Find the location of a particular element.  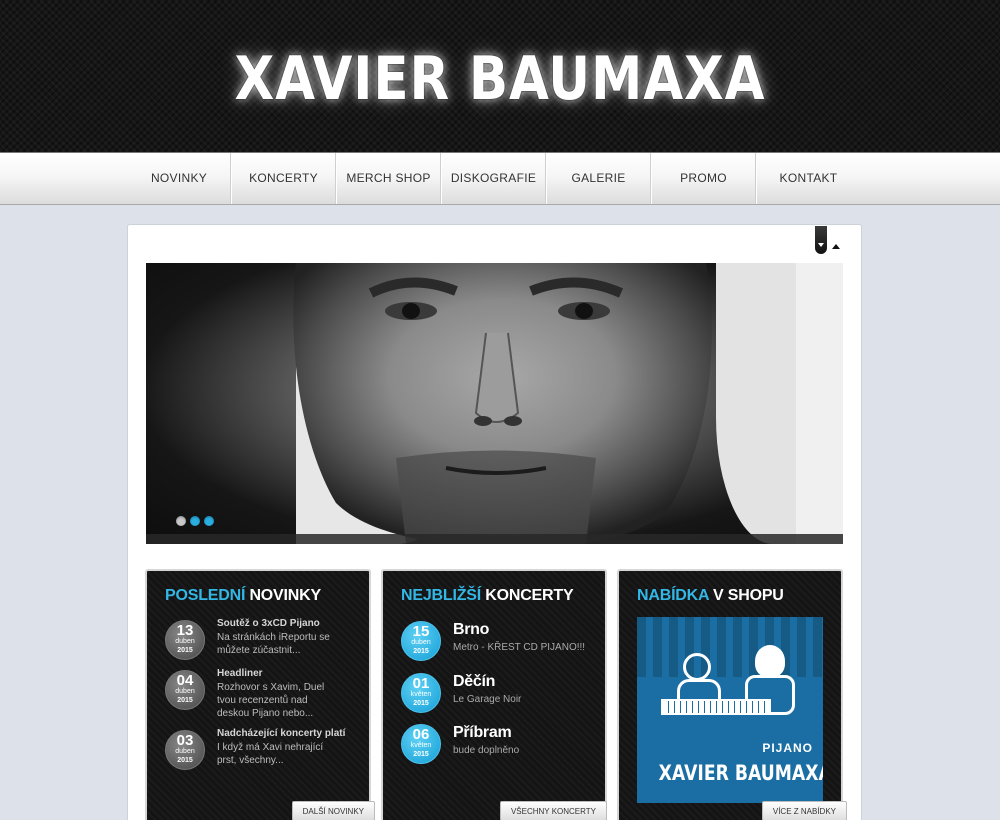

all-concerts-button: VŠECHNY KONCERTY is located at coordinates (553, 810).